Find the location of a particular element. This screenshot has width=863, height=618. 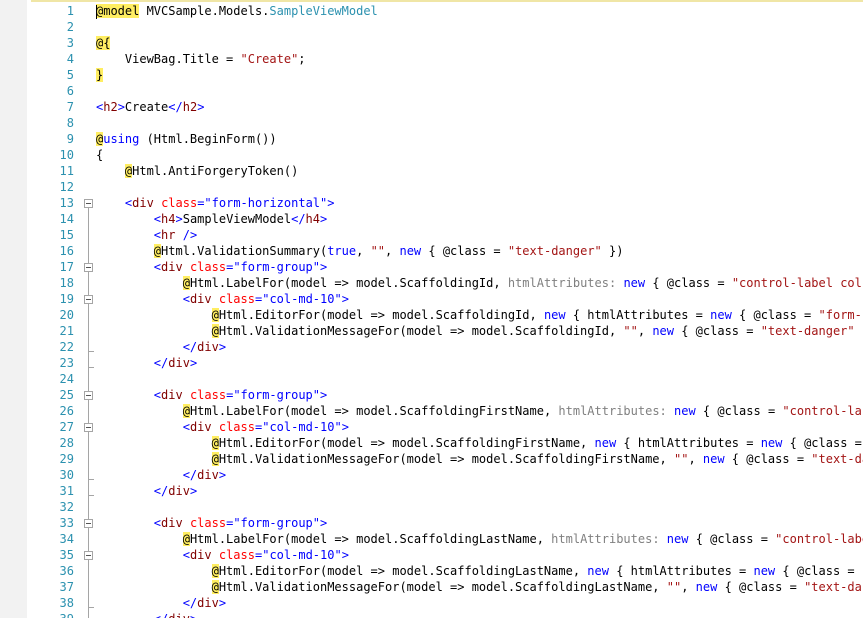

code-line: 2 is located at coordinates (431, 27).